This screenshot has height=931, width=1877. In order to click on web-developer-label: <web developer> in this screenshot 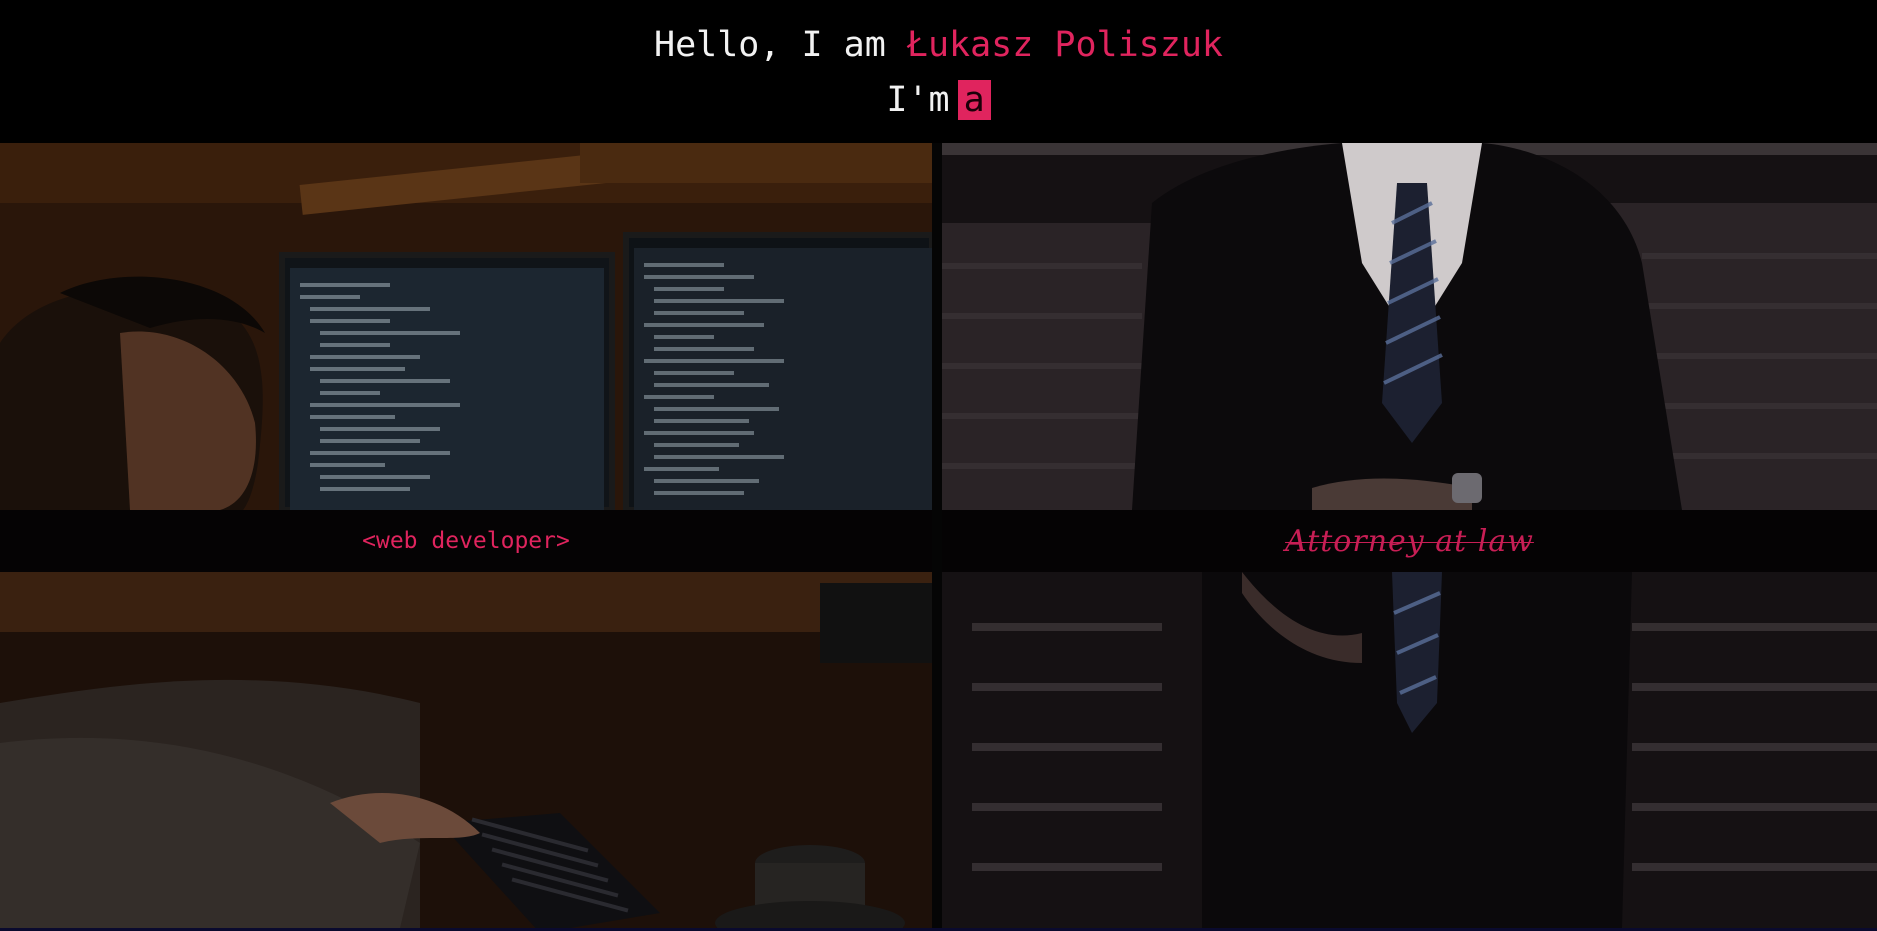, I will do `click(466, 541)`.